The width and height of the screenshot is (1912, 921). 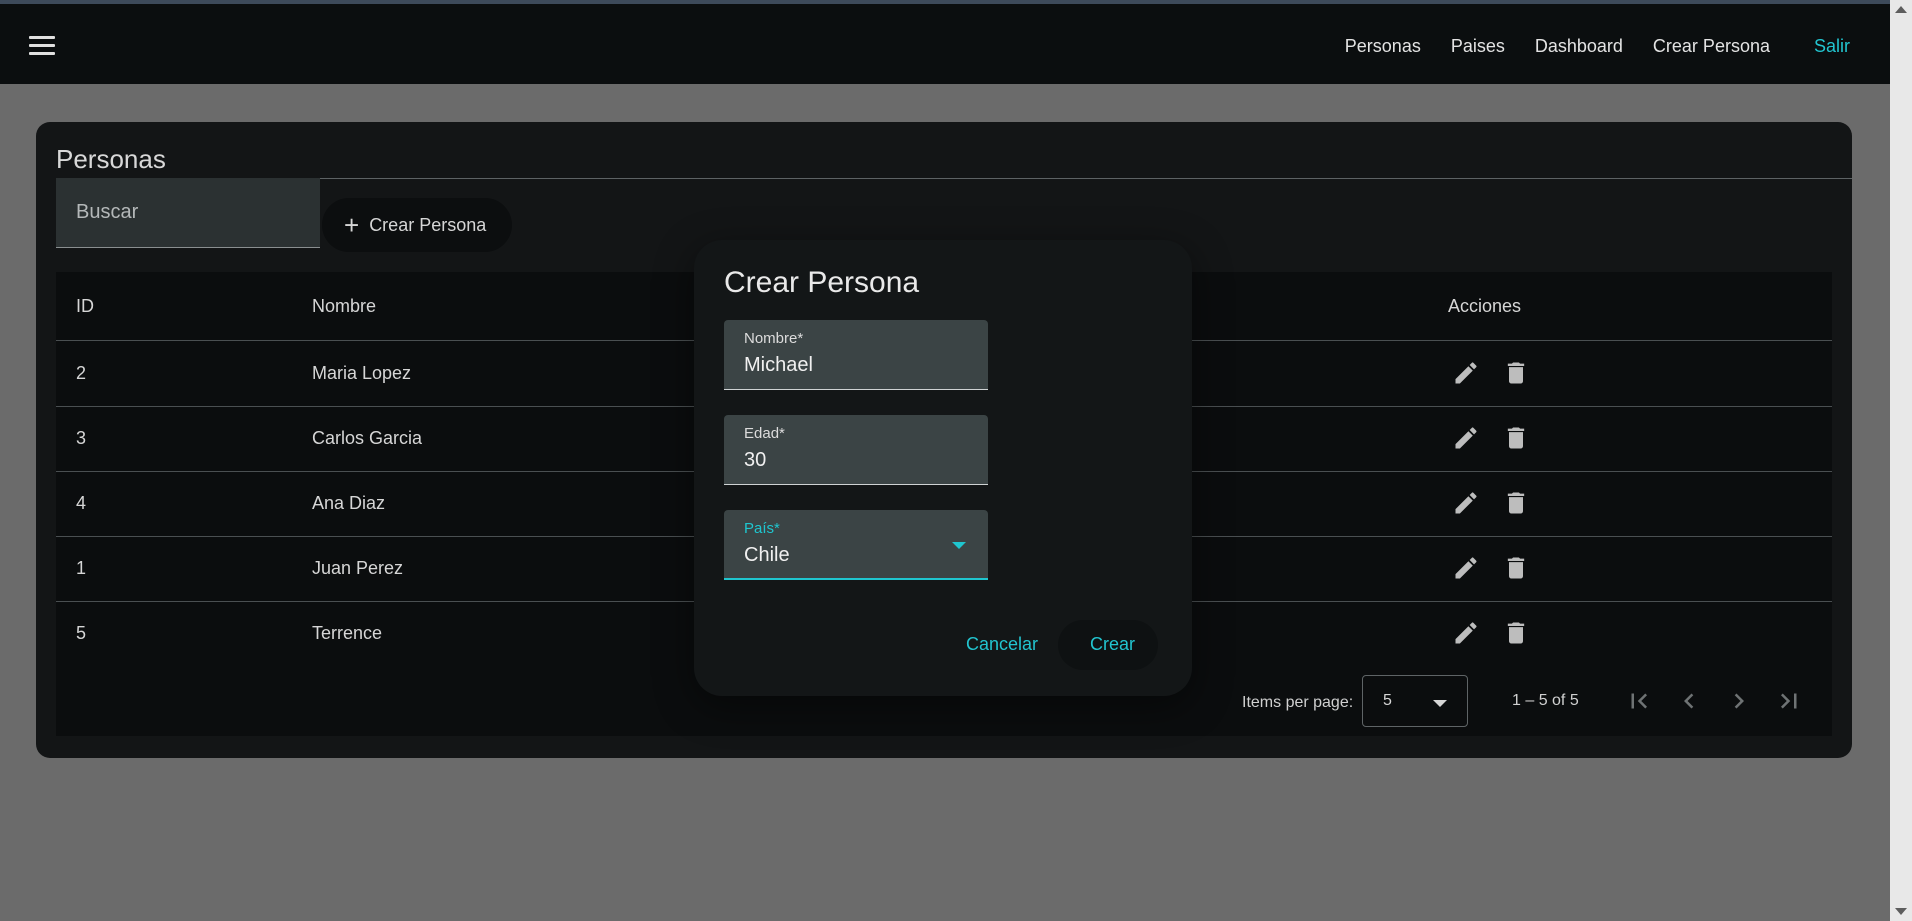 I want to click on nav-link-paises: Paises, so click(x=1478, y=46).